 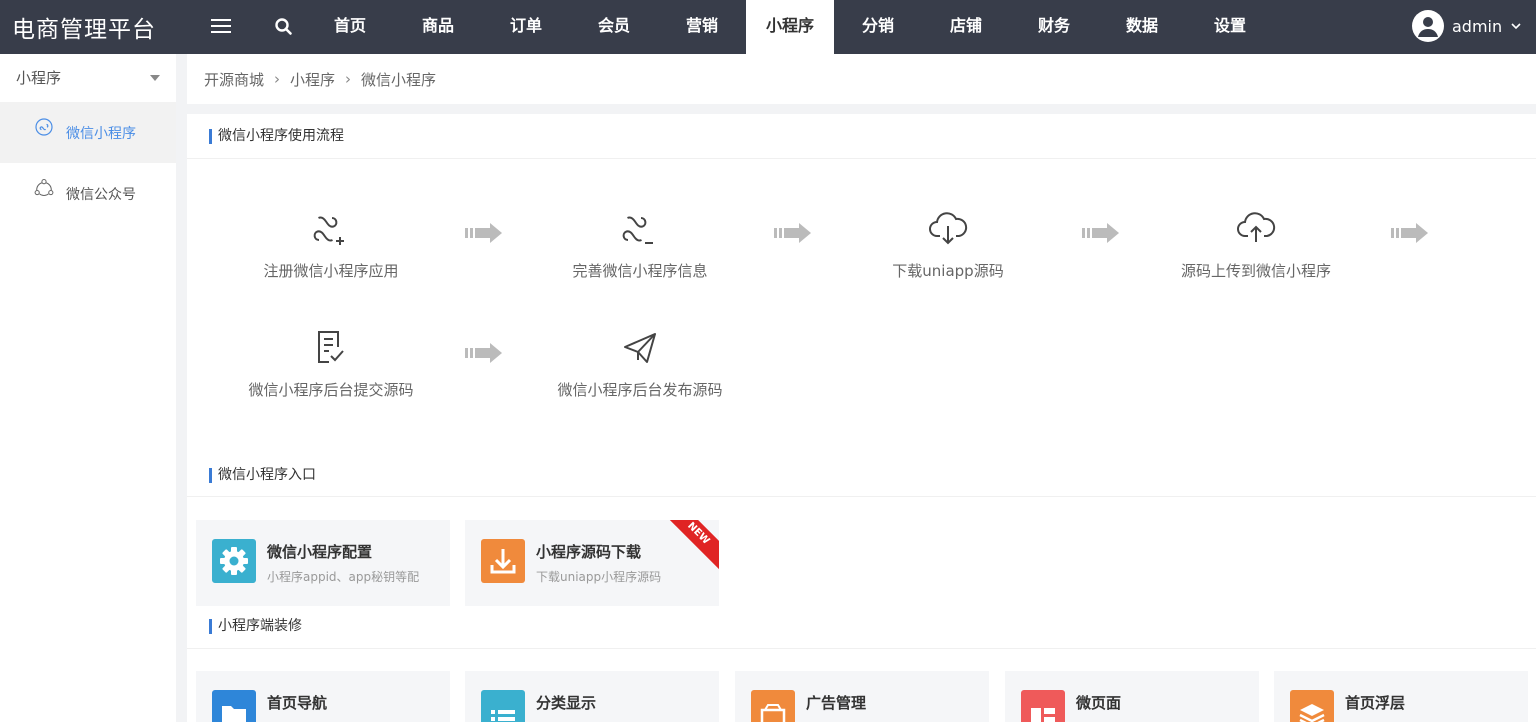 What do you see at coordinates (702, 27) in the screenshot?
I see `nav-marketing: 营销` at bounding box center [702, 27].